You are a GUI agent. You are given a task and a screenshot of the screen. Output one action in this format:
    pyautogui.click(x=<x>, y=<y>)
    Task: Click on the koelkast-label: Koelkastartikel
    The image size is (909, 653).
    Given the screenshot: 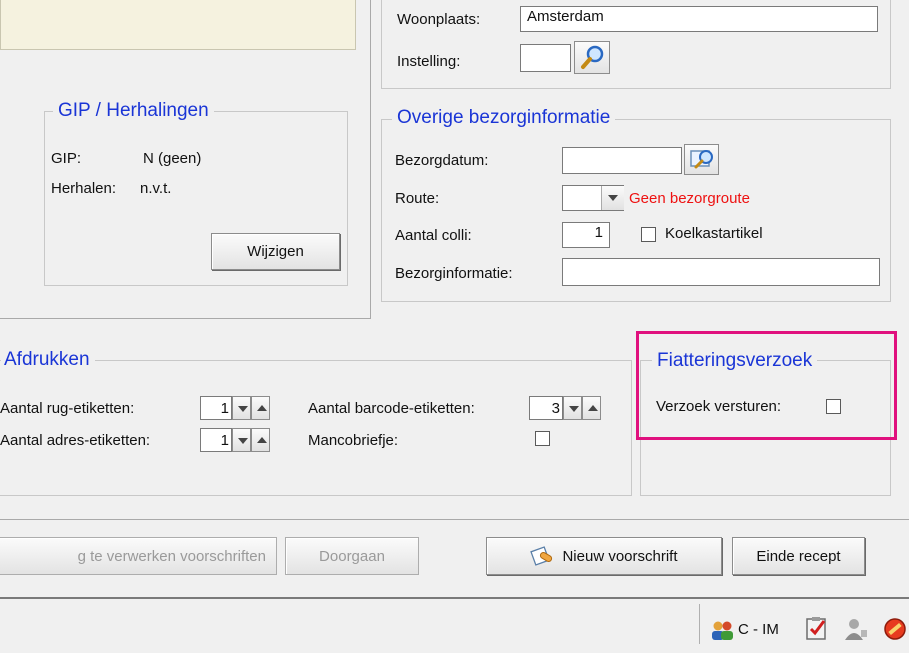 What is the action you would take?
    pyautogui.click(x=714, y=233)
    